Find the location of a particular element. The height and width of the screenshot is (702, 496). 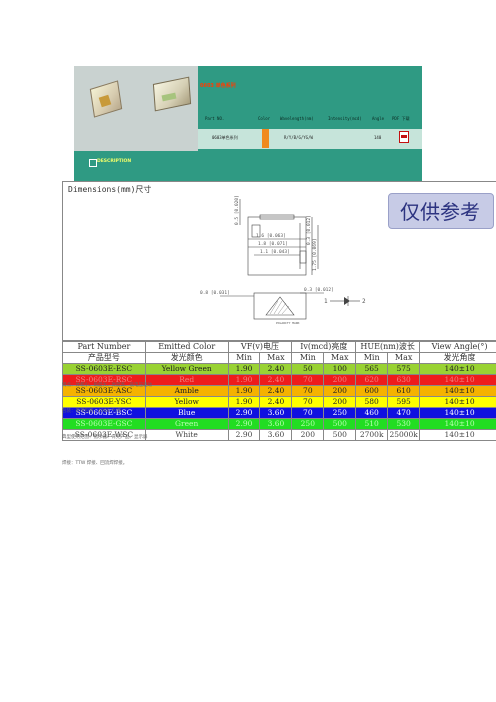

pin-1-label: 1 is located at coordinates (326, 301).